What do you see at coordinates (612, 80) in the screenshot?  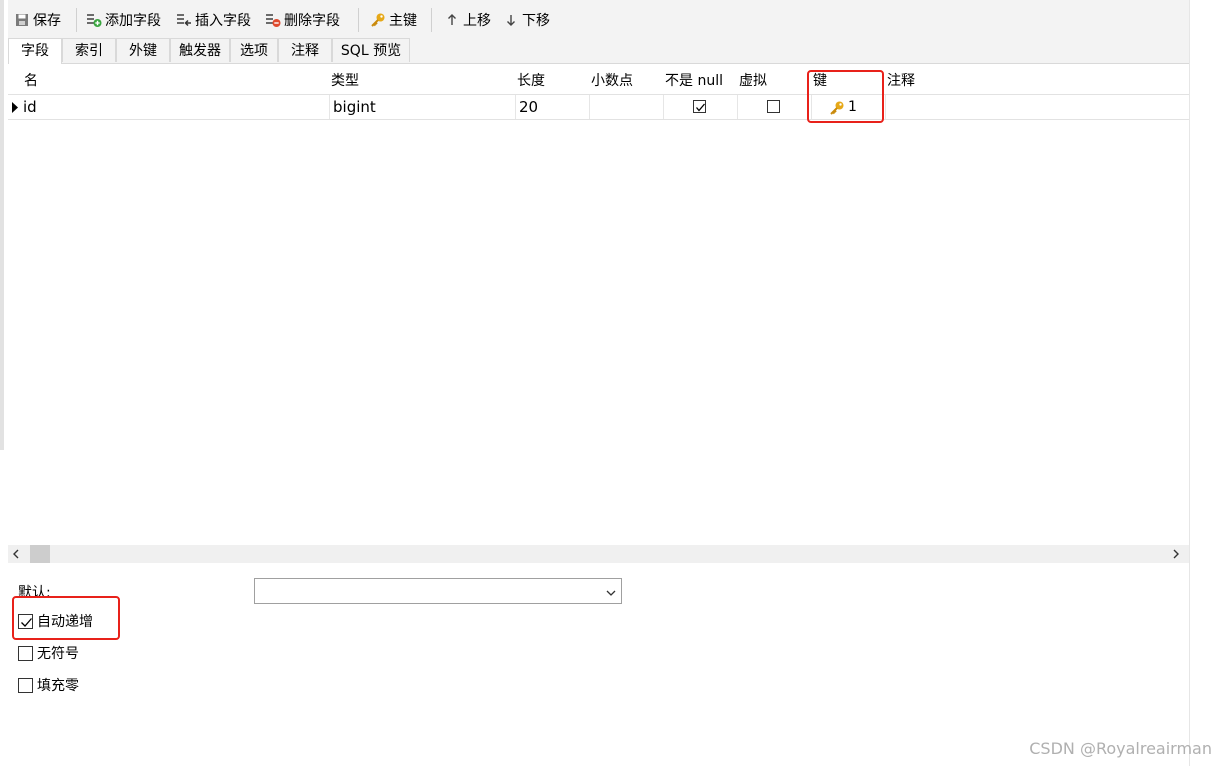 I see `column-header-decimals: 小数点` at bounding box center [612, 80].